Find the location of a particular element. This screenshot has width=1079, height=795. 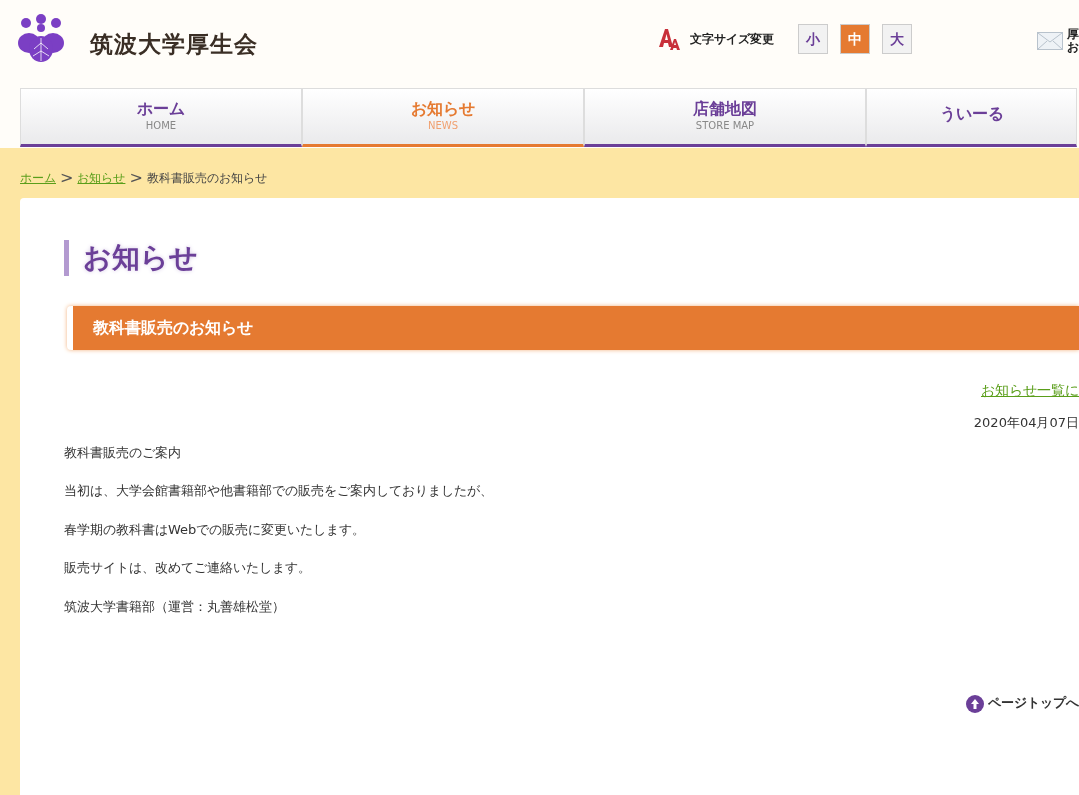

font-size-label: 文字サイズ変更 is located at coordinates (732, 39).